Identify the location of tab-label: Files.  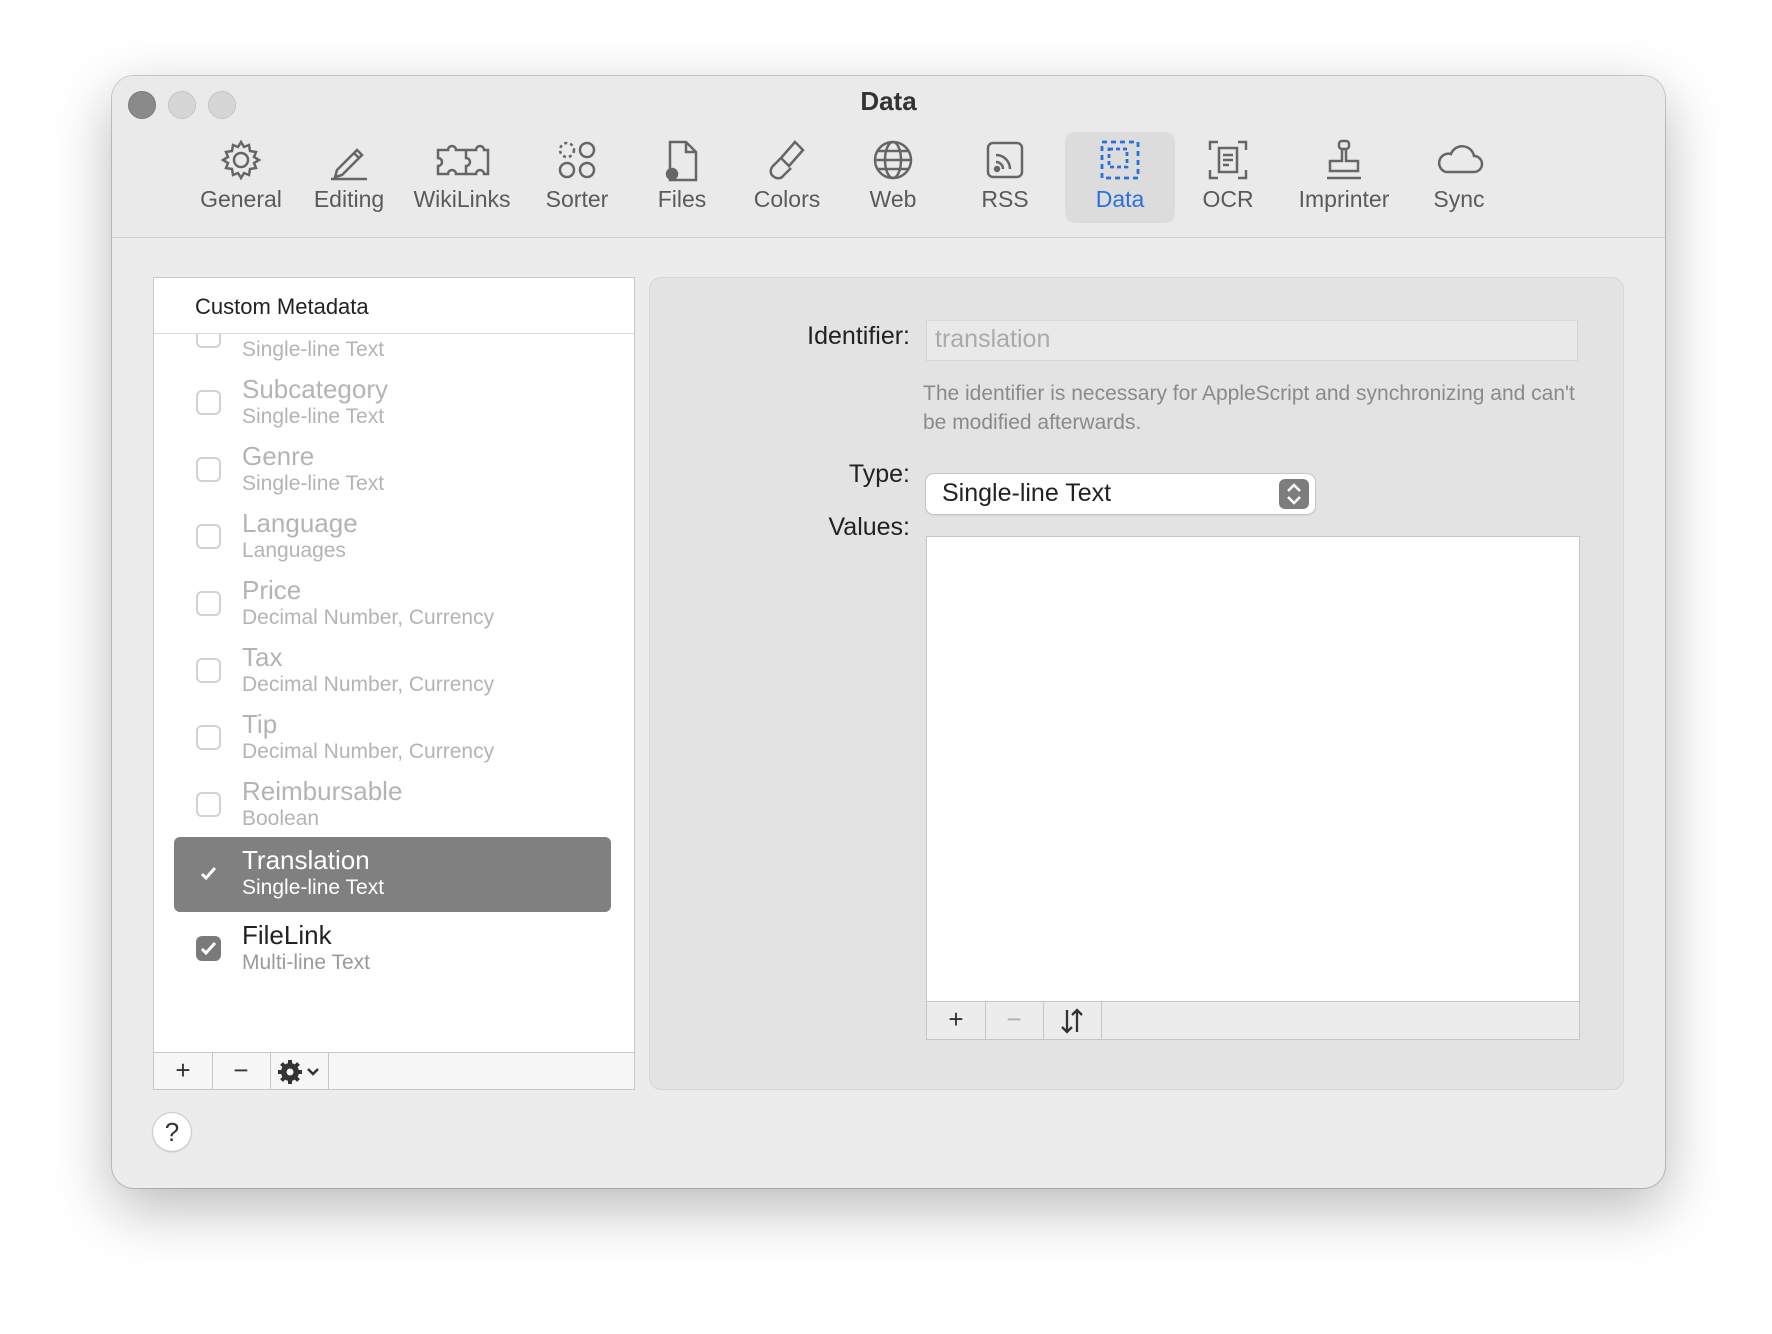
(682, 199).